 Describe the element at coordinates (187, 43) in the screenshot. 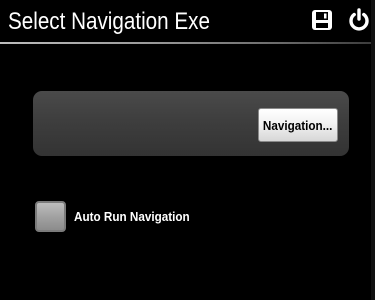

I see `header-divider` at that location.